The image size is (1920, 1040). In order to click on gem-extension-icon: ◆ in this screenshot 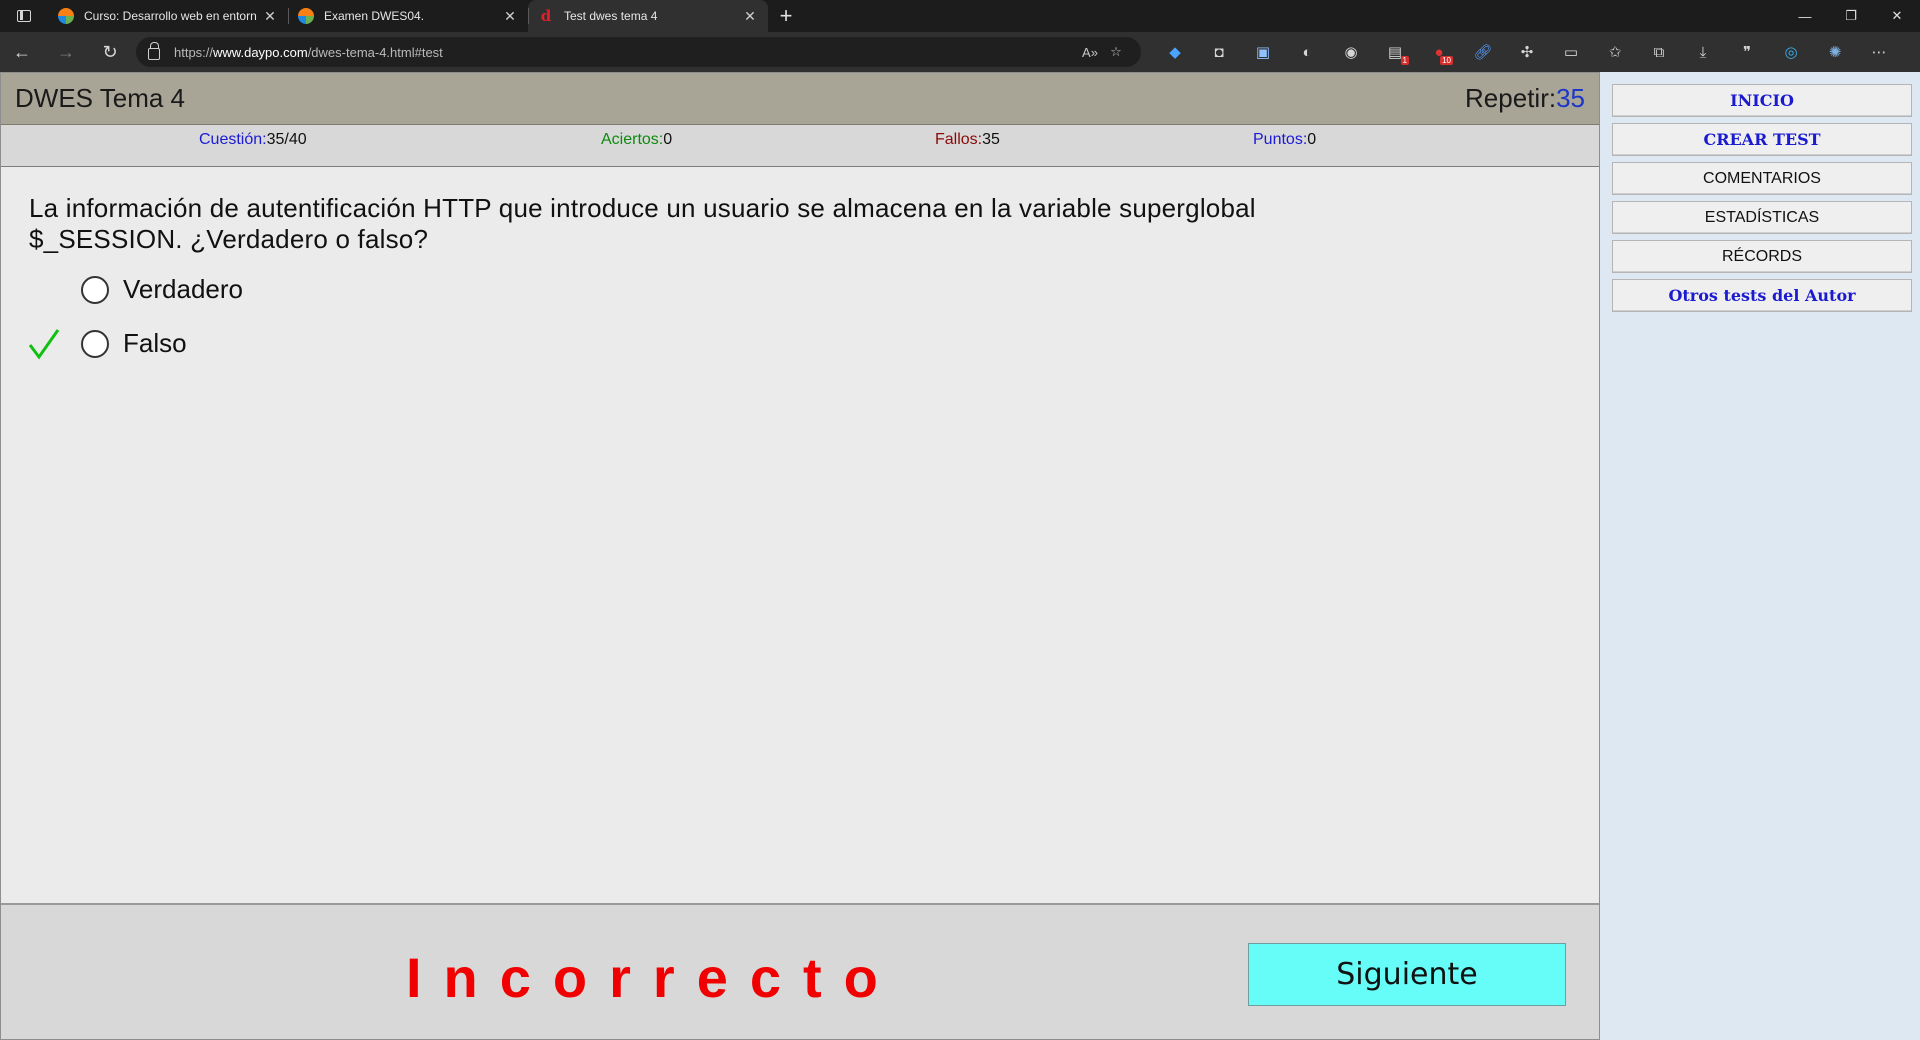, I will do `click(1175, 52)`.